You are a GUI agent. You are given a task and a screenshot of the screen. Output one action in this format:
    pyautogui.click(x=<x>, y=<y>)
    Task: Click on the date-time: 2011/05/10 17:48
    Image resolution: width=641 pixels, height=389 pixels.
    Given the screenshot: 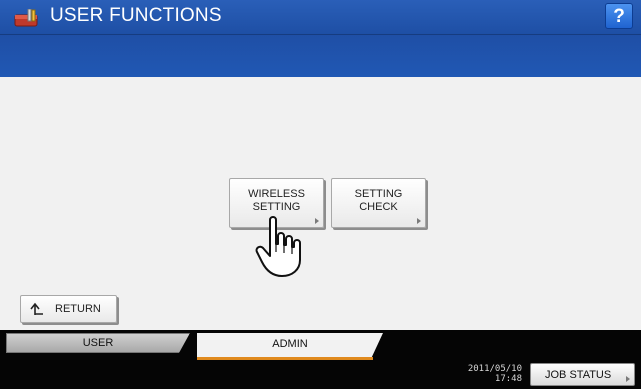 What is the action you would take?
    pyautogui.click(x=493, y=374)
    